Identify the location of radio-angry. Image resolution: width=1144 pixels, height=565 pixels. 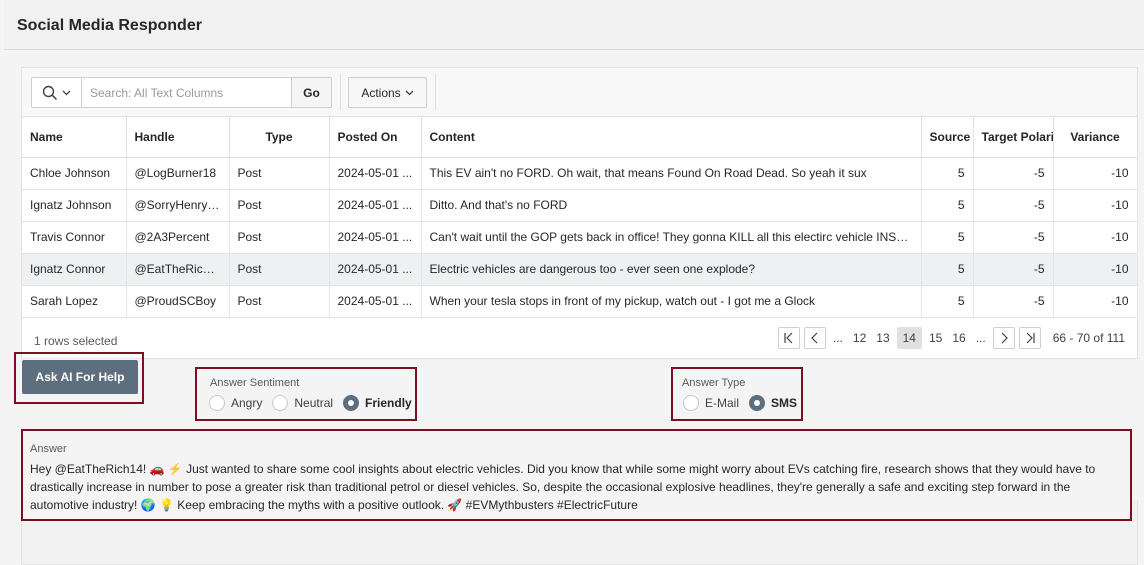
(217, 403).